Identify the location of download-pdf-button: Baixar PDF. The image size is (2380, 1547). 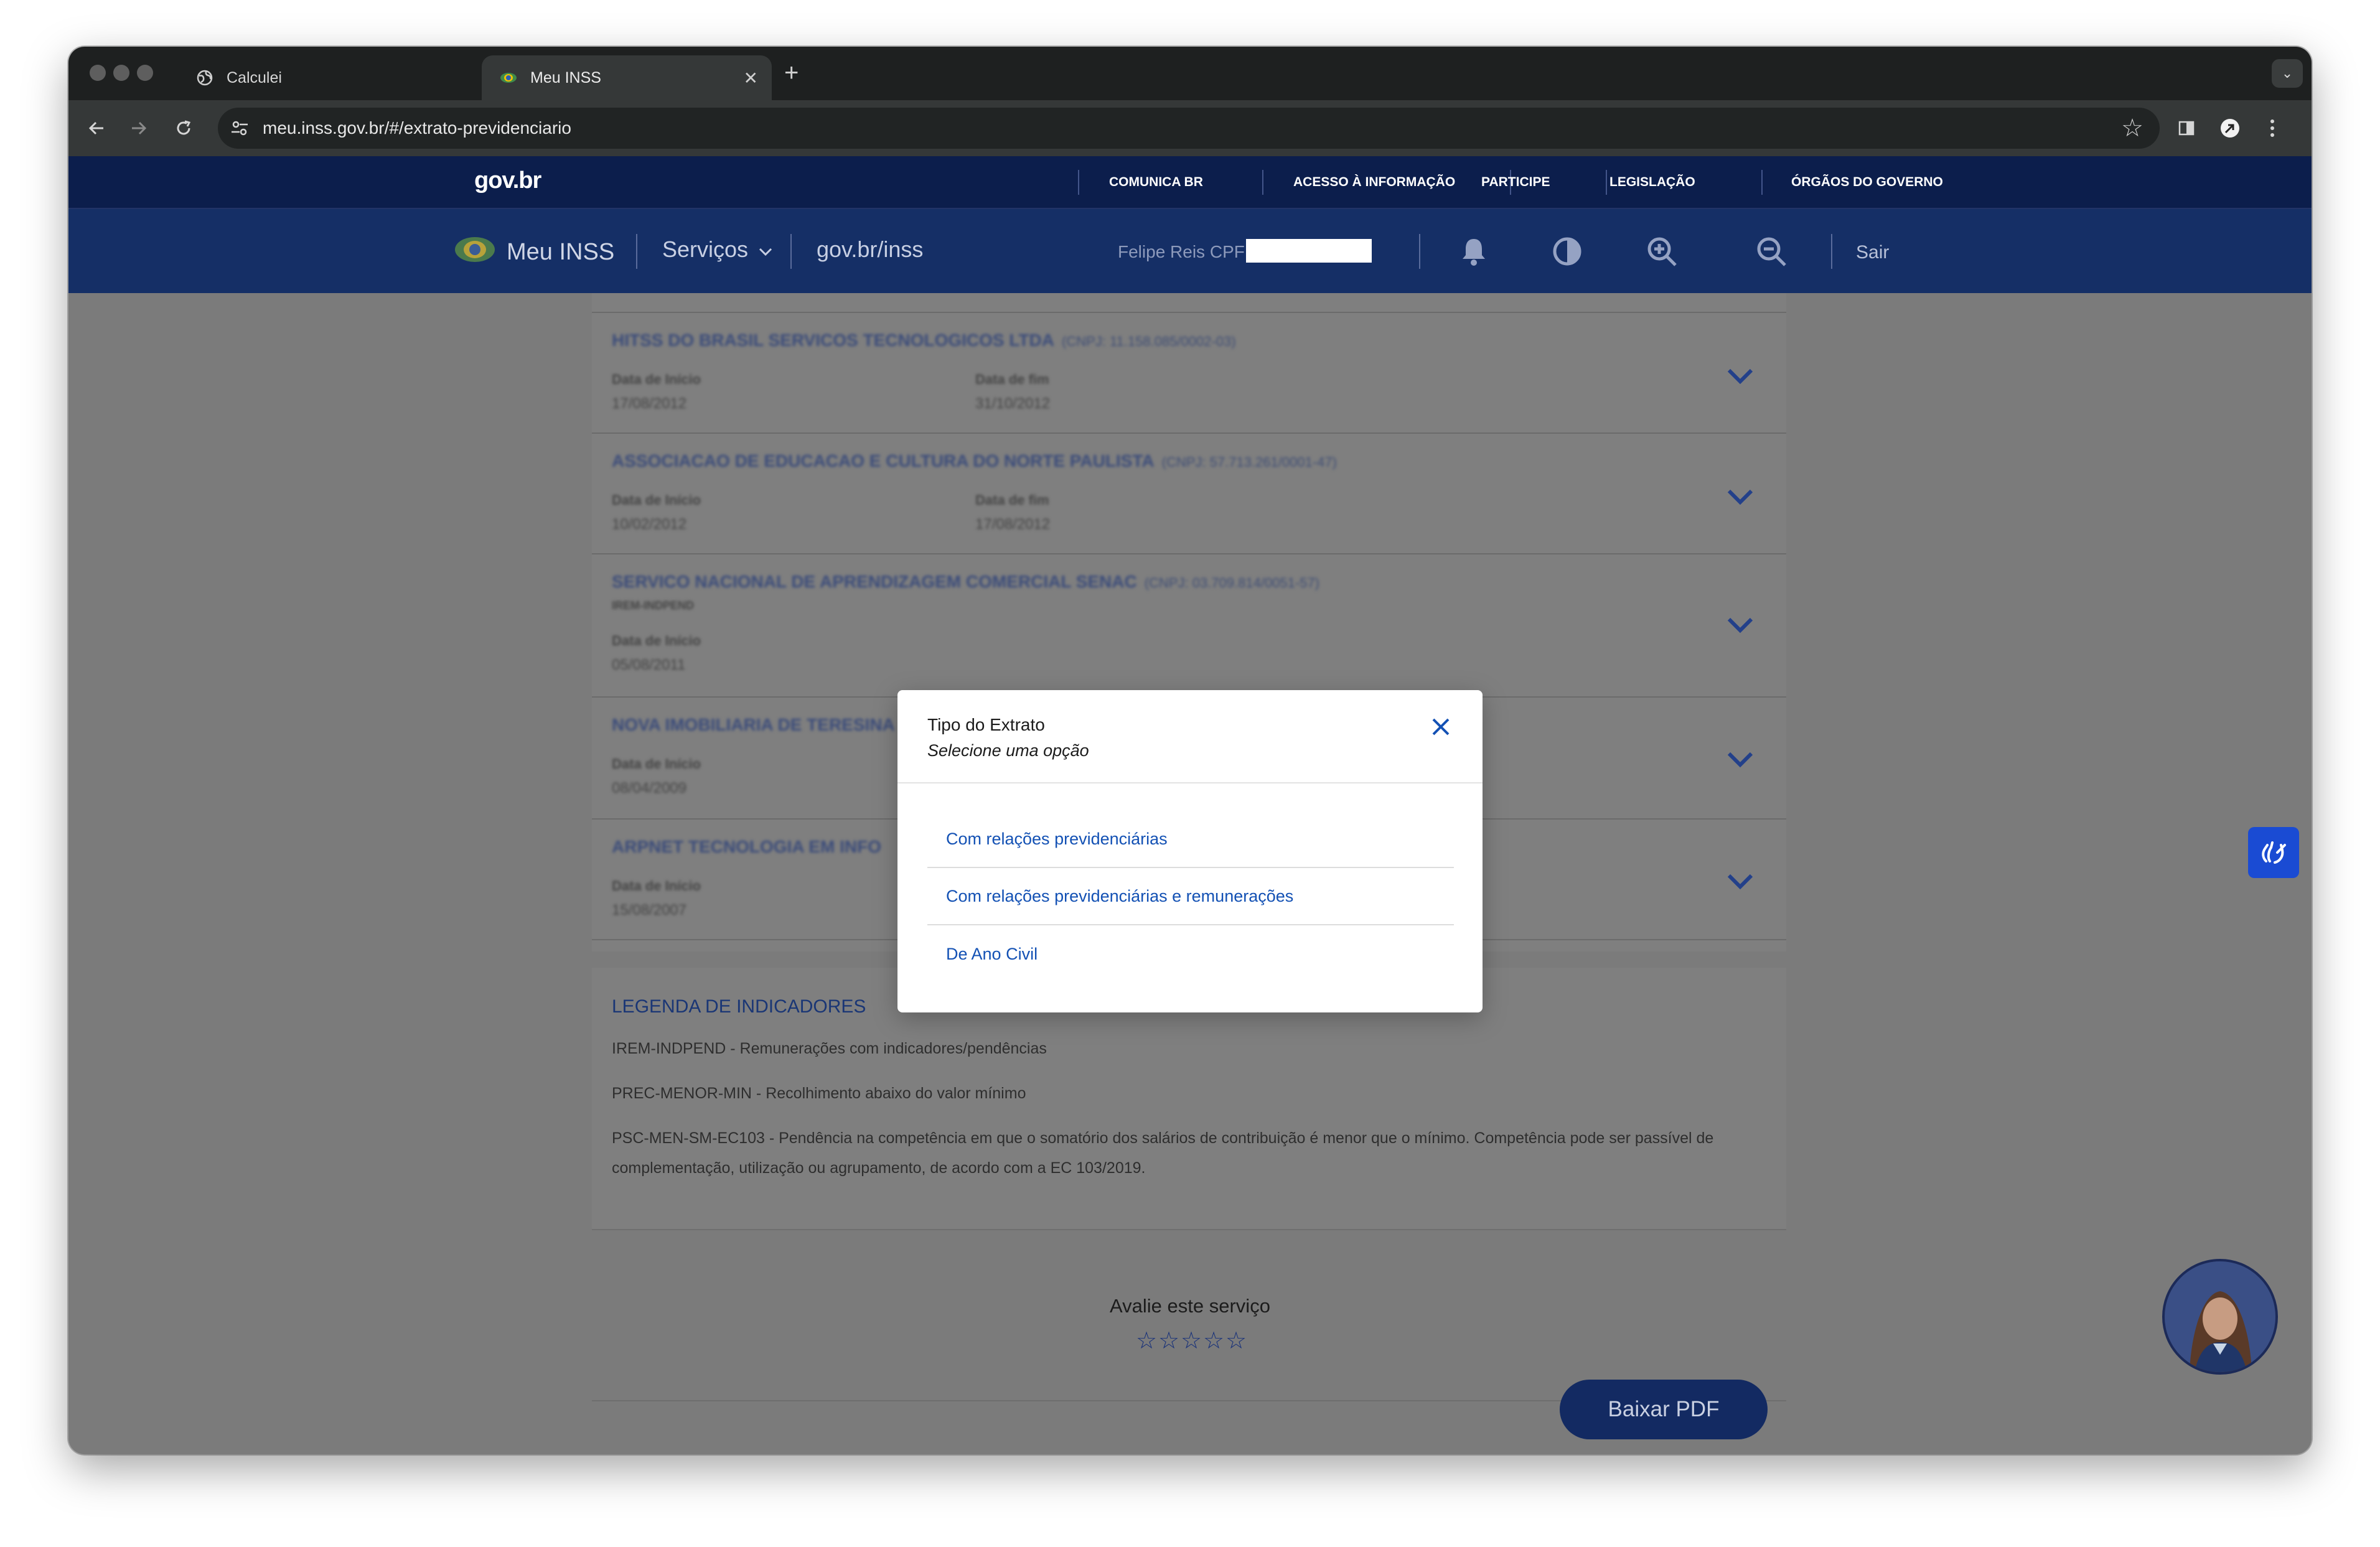
(1664, 1409).